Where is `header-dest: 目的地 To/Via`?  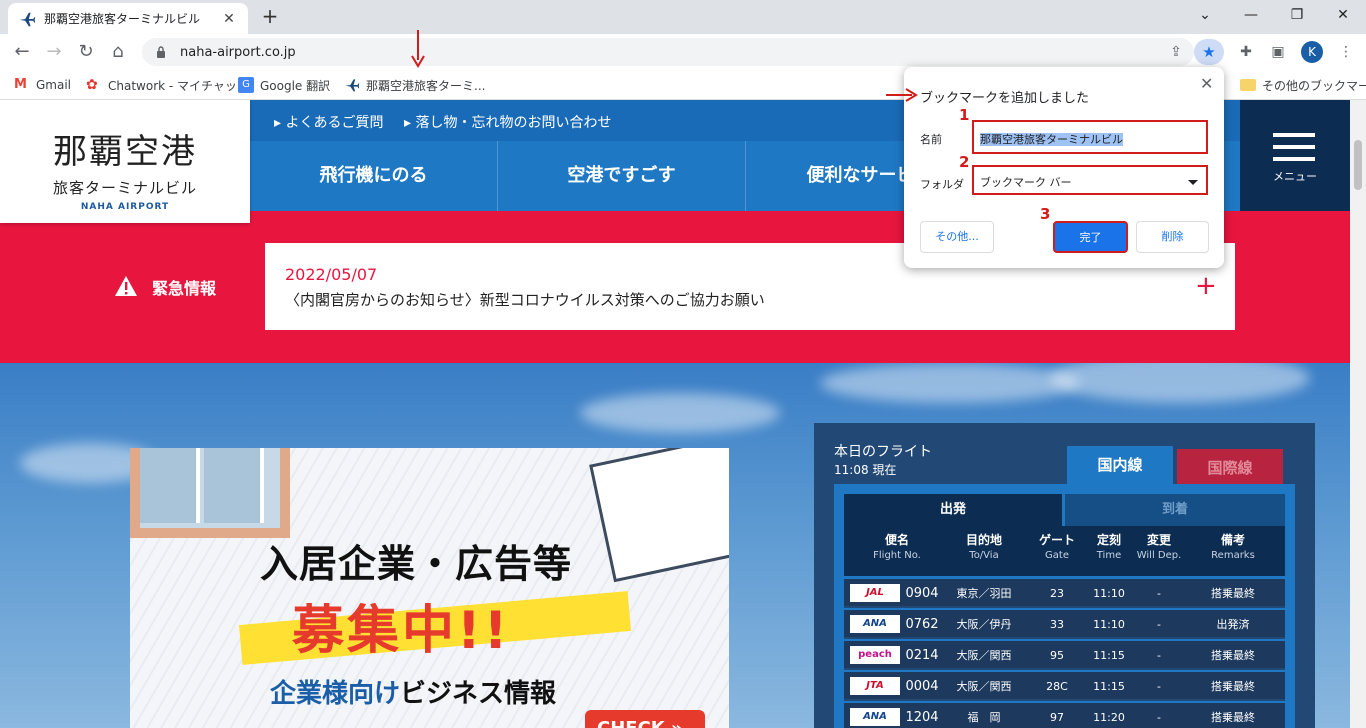 header-dest: 目的地 To/Via is located at coordinates (984, 548).